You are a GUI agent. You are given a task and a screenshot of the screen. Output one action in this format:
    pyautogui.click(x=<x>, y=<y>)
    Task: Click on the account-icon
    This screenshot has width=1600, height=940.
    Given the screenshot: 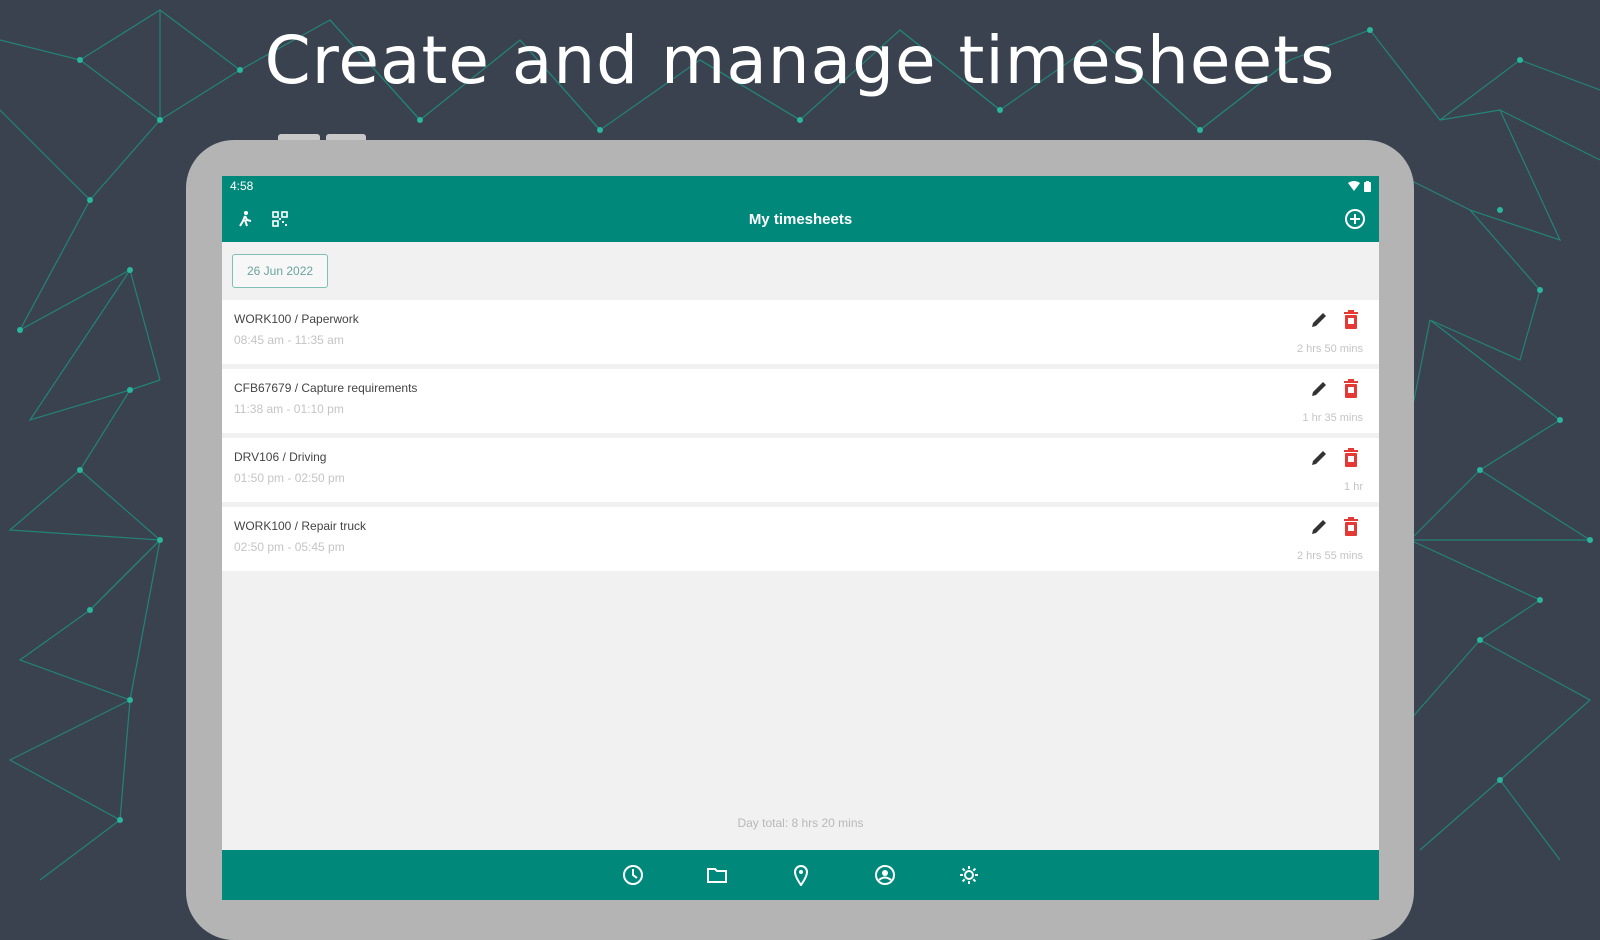 What is the action you would take?
    pyautogui.click(x=885, y=875)
    